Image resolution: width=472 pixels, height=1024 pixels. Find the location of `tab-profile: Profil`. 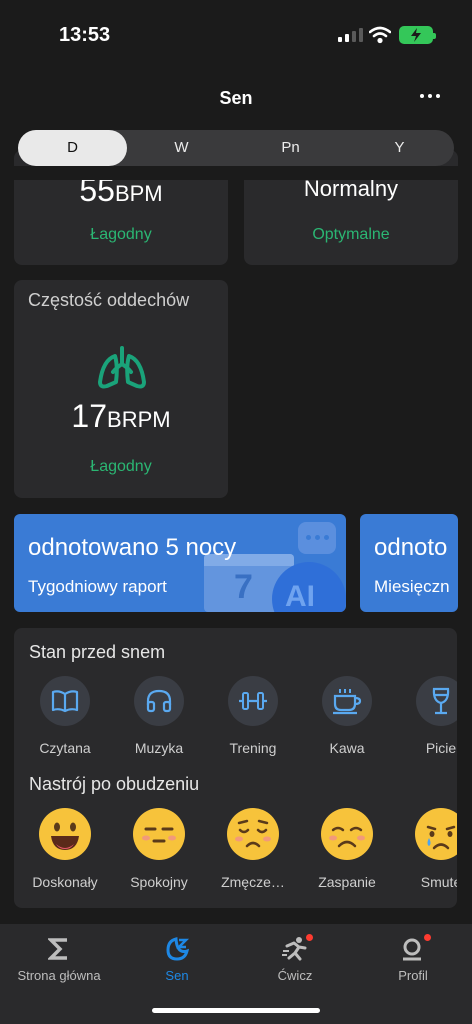

tab-profile: Profil is located at coordinates (413, 953).